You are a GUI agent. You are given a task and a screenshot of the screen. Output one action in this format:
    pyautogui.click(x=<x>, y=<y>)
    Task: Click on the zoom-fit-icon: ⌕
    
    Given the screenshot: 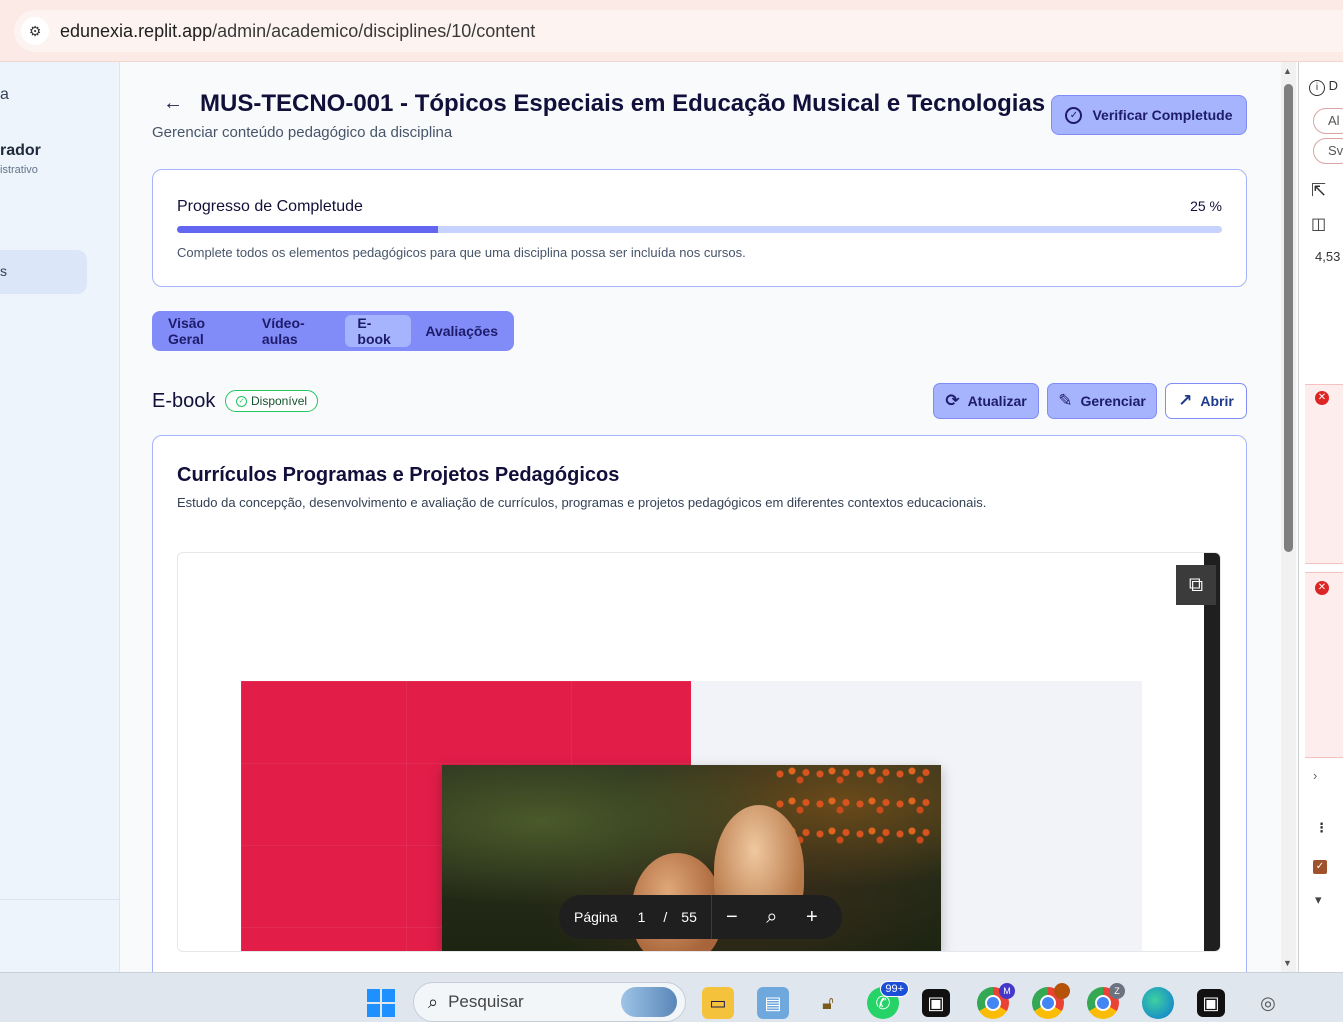 What is the action you would take?
    pyautogui.click(x=772, y=917)
    